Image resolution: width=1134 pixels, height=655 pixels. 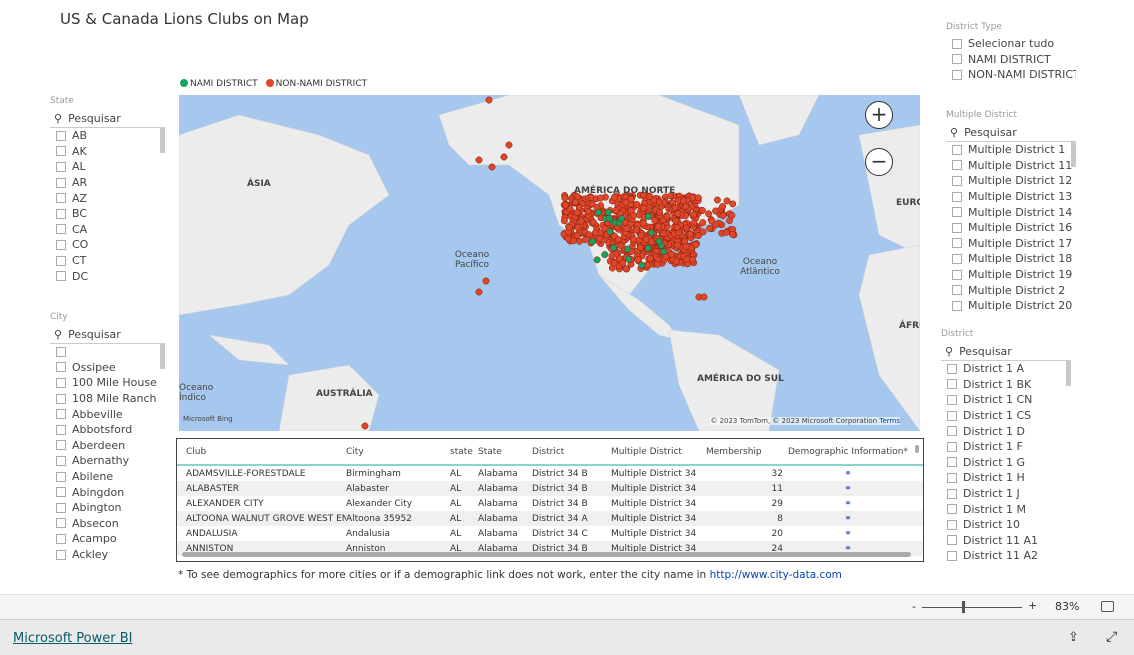 I want to click on column-header: State, so click(x=505, y=452).